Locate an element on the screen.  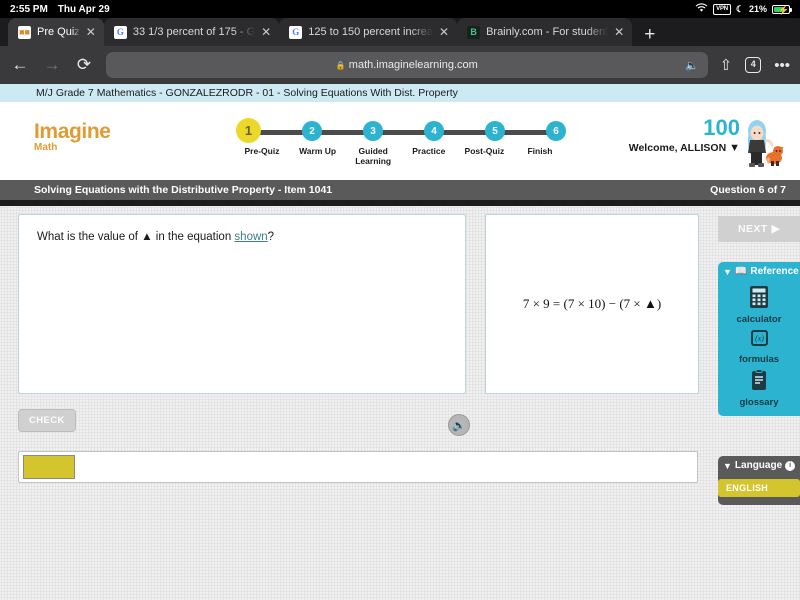
question-shown-link: shown is located at coordinates (250, 237).